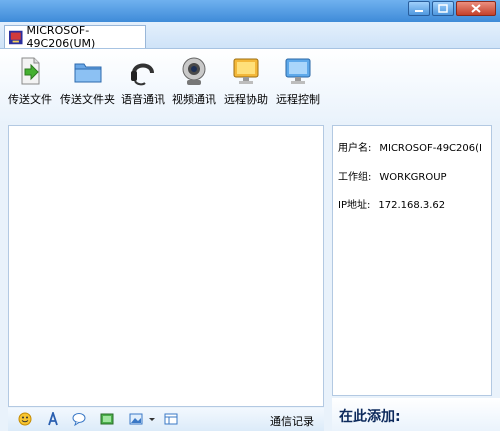 The height and width of the screenshot is (431, 500). I want to click on ip-row: IP地址: 172.168.3.62, so click(391, 203).